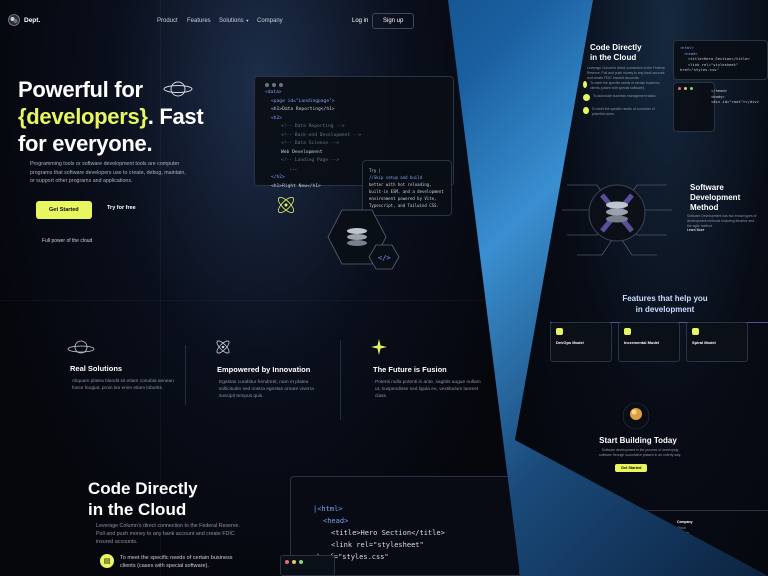  Describe the element at coordinates (665, 309) in the screenshot. I see `features-title-line: in development` at that location.